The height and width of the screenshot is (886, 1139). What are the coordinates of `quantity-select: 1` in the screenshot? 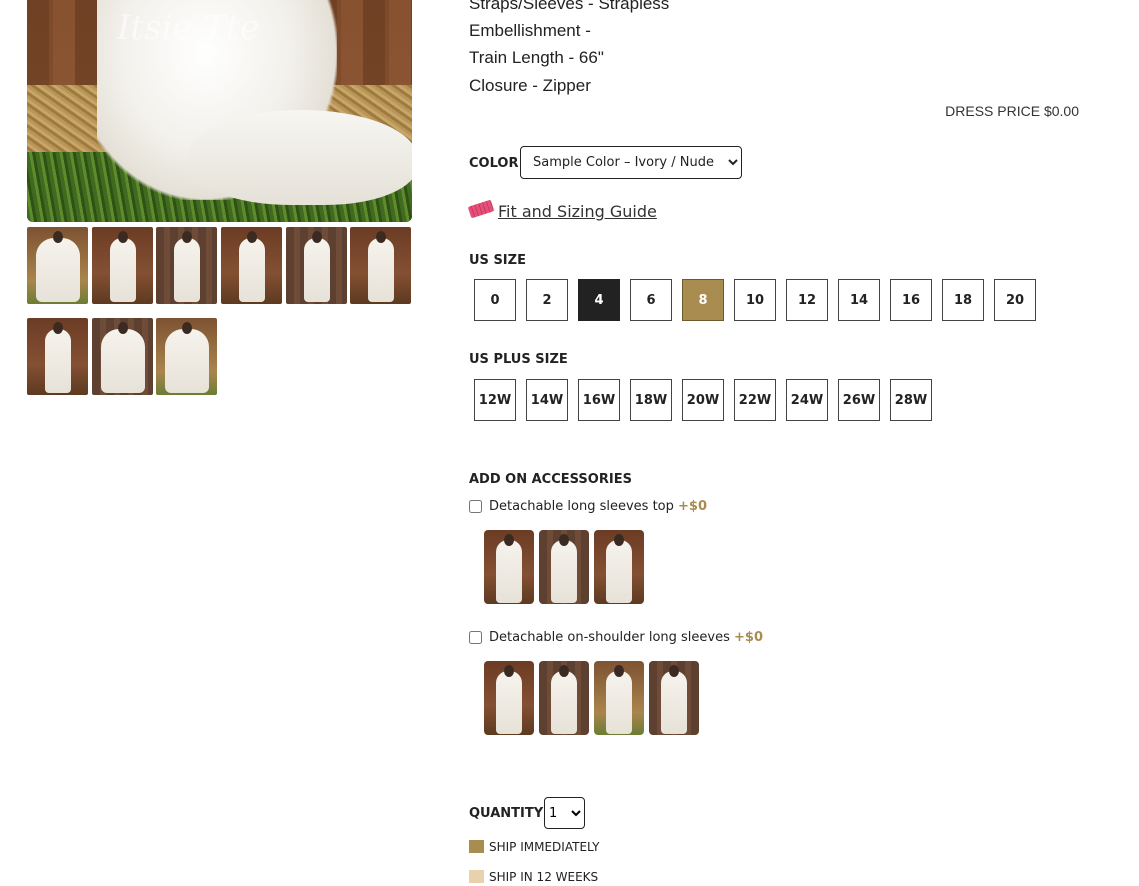 It's located at (564, 813).